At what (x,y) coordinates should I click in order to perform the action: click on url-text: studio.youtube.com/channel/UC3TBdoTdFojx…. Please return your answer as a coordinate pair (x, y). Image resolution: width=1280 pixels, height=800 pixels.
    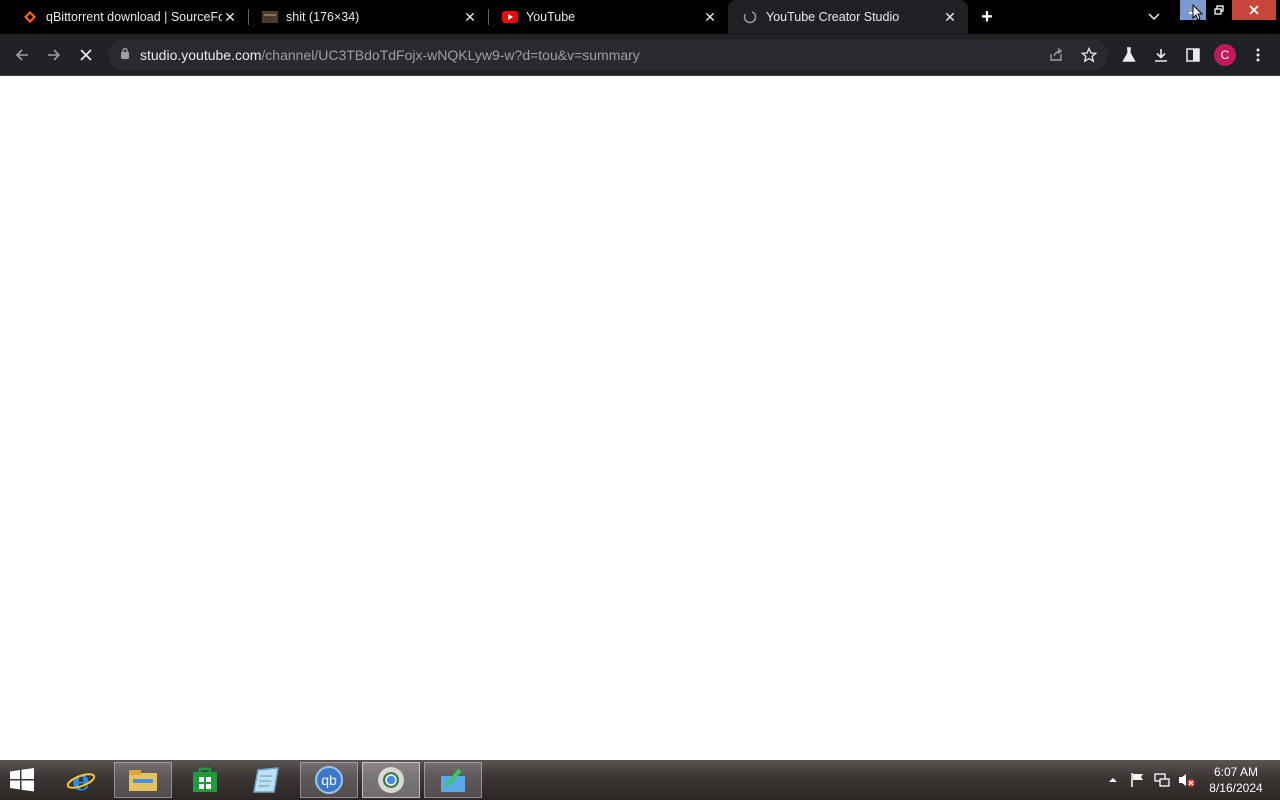
    Looking at the image, I should click on (390, 55).